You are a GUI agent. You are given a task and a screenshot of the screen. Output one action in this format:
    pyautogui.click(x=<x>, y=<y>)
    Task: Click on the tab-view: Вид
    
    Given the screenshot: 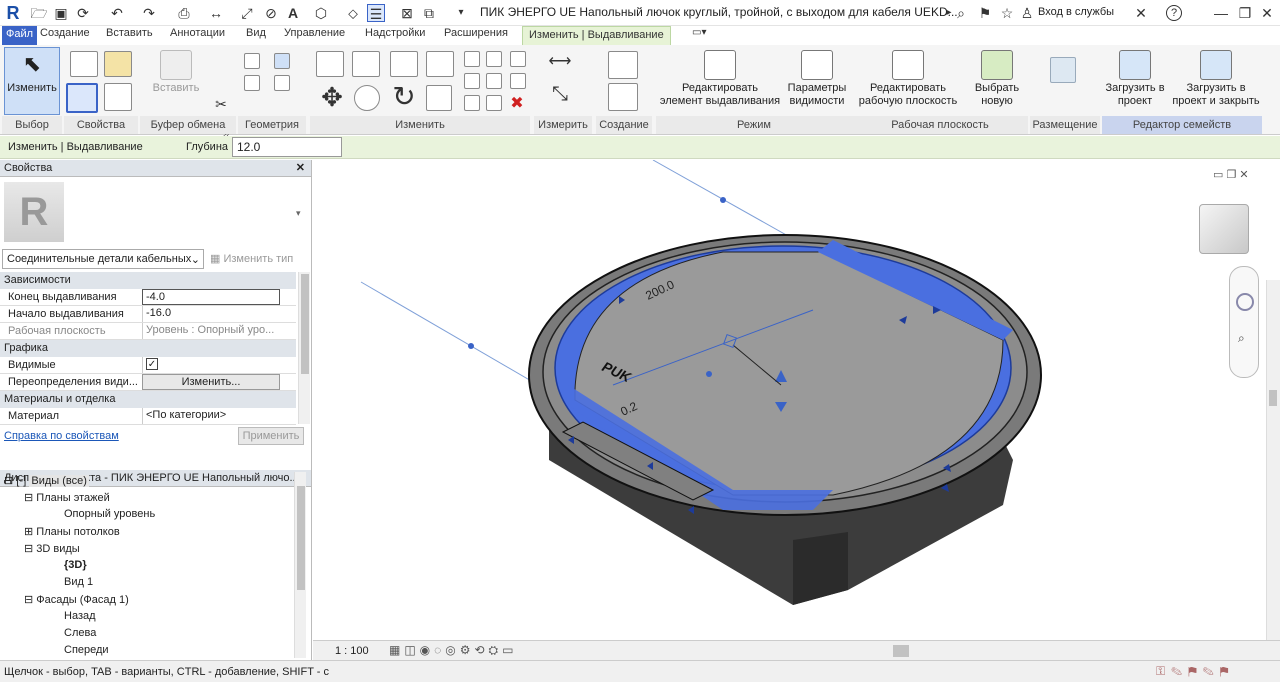 What is the action you would take?
    pyautogui.click(x=256, y=33)
    